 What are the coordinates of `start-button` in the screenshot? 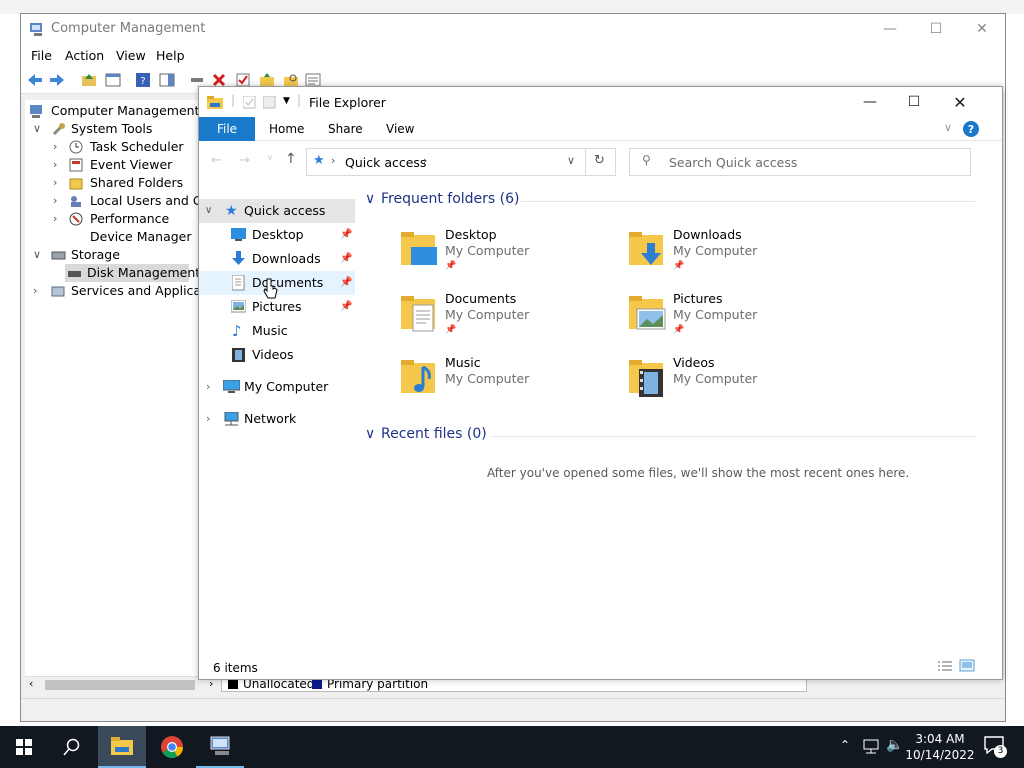 It's located at (24, 747).